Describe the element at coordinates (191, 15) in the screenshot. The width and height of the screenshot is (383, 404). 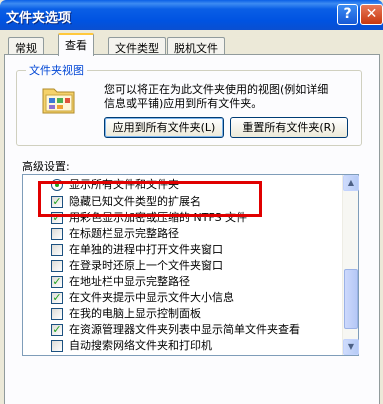
I see `title-bar: 文件夹选项 ? ✕` at that location.